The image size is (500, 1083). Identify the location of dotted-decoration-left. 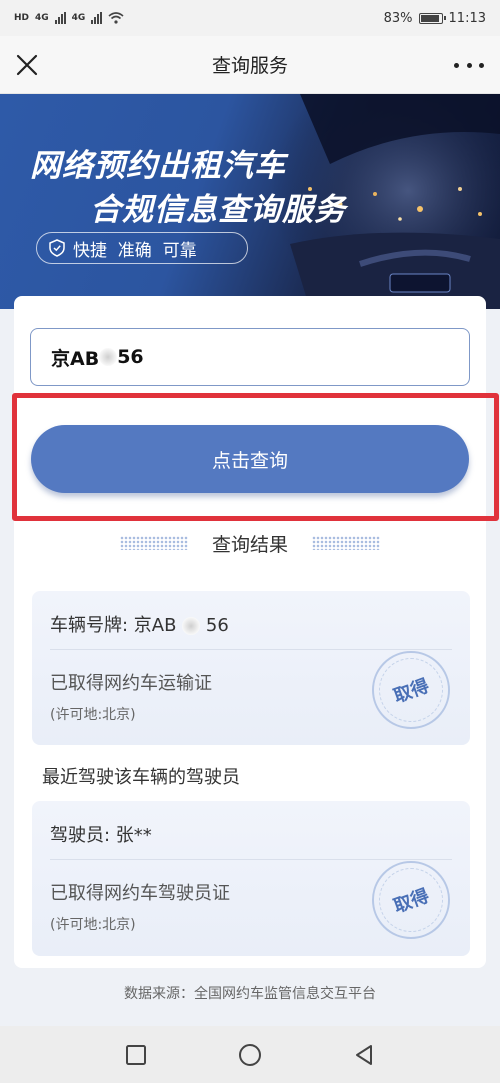
(154, 543).